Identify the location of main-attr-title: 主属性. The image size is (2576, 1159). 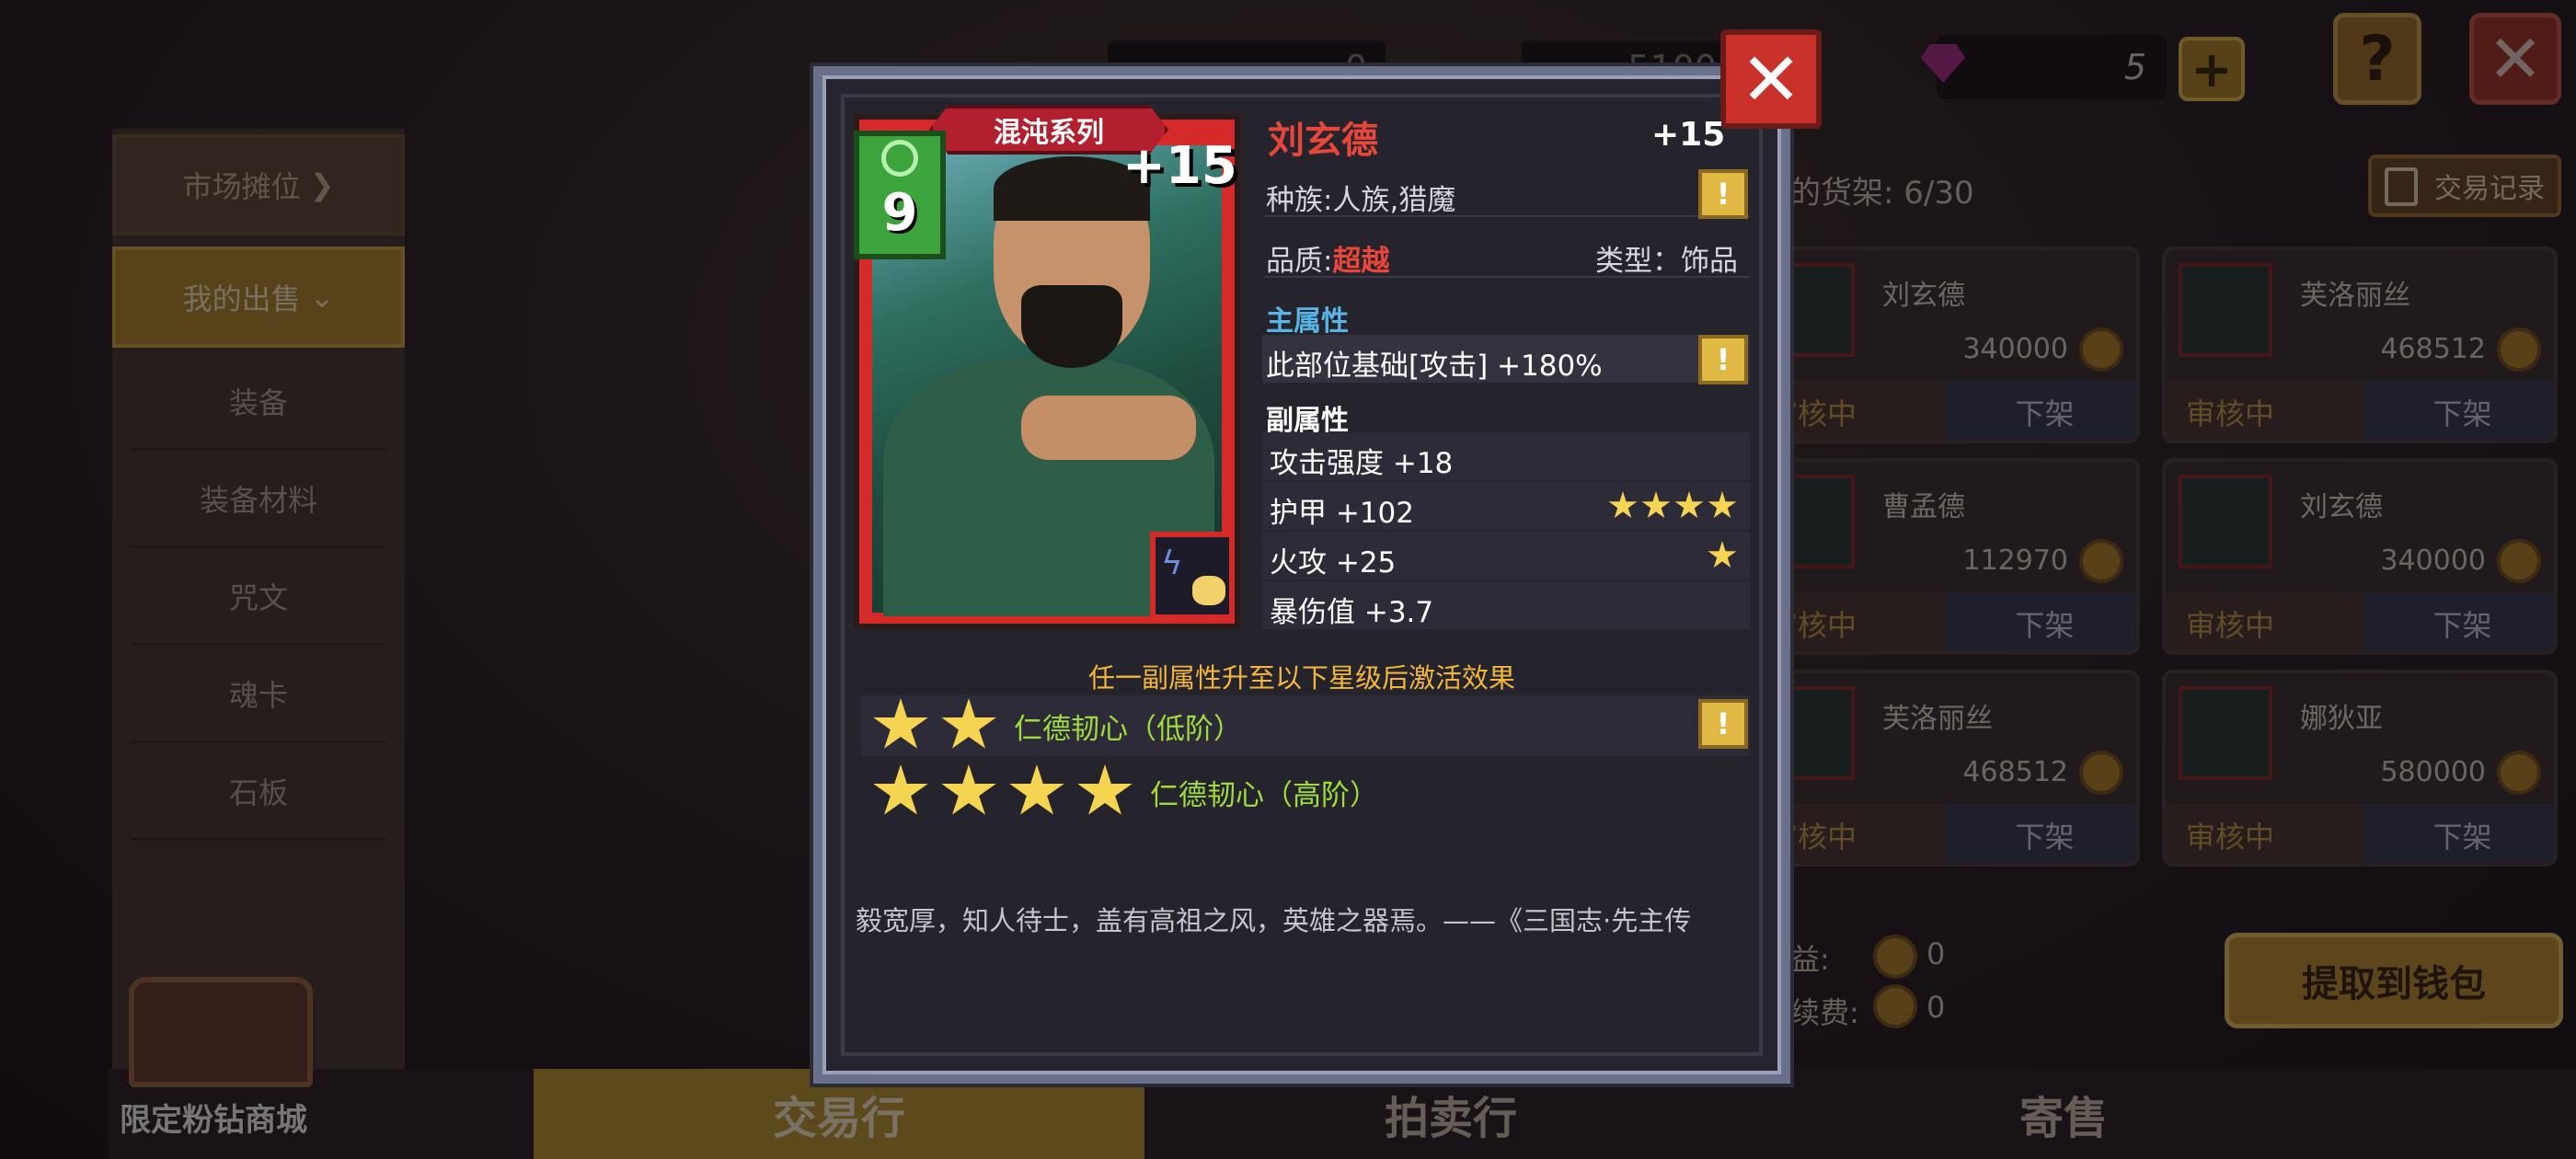
(1307, 321).